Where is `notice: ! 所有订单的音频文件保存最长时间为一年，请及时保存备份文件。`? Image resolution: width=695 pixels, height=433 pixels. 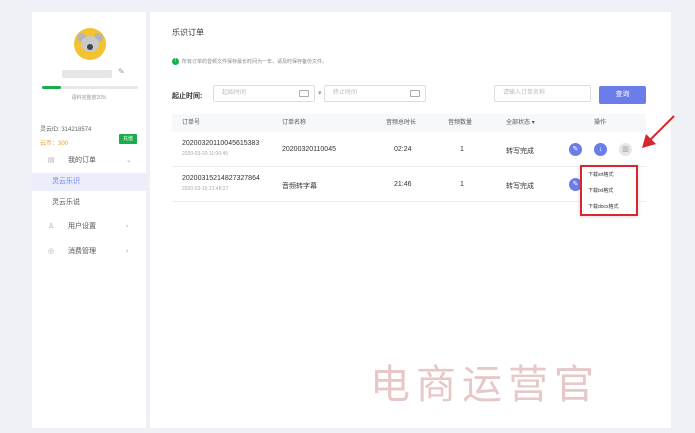
notice: ! 所有订单的音频文件保存最长时间为一年，请及时保存备份文件。 is located at coordinates (250, 62).